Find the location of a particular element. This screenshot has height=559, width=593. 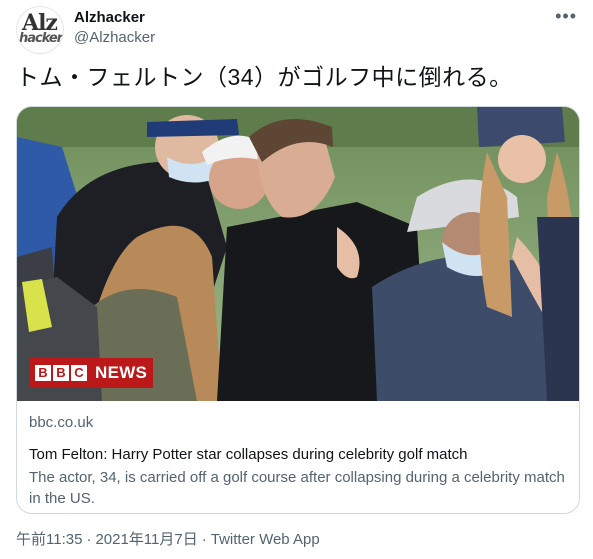

card-domain: bbc.co.uk is located at coordinates (61, 422).